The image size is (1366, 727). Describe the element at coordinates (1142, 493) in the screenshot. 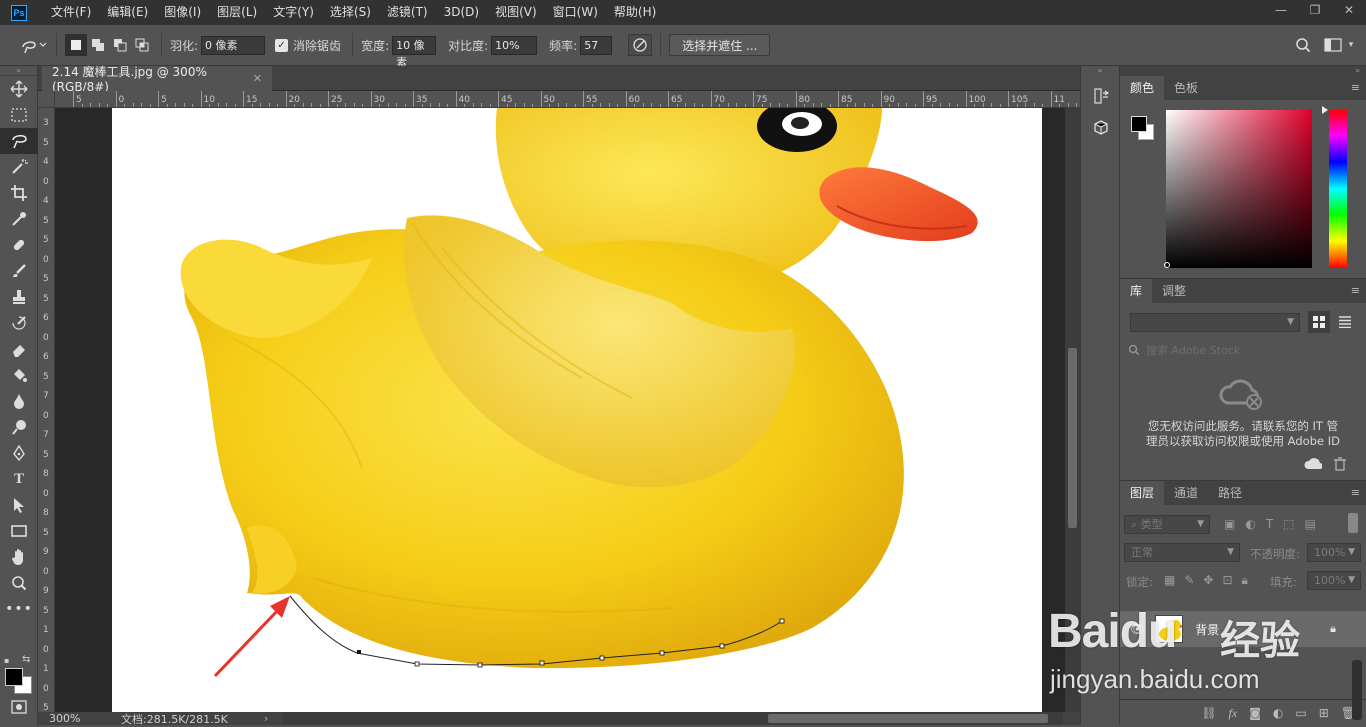

I see `tab-layers: 图层` at that location.